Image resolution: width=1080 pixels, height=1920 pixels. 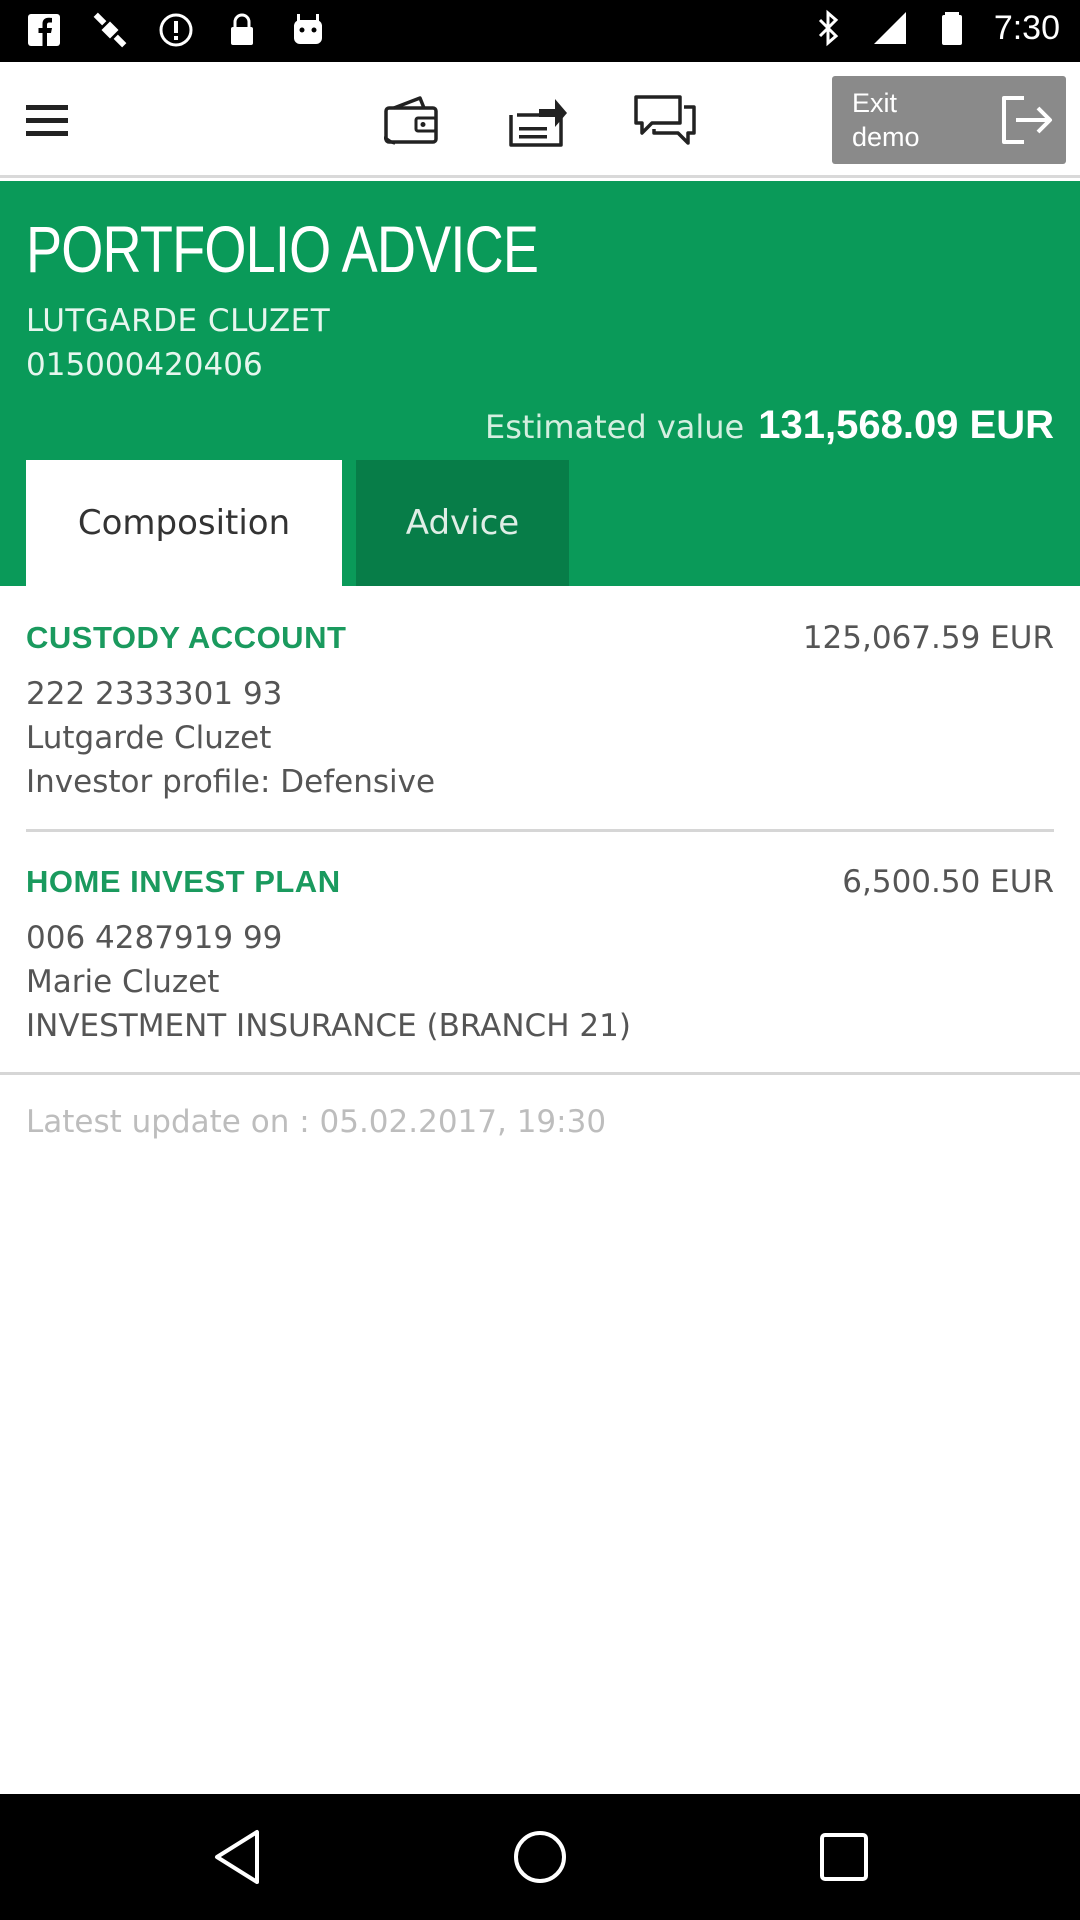 What do you see at coordinates (183, 881) in the screenshot?
I see `account-title: HOME INVEST PLAN` at bounding box center [183, 881].